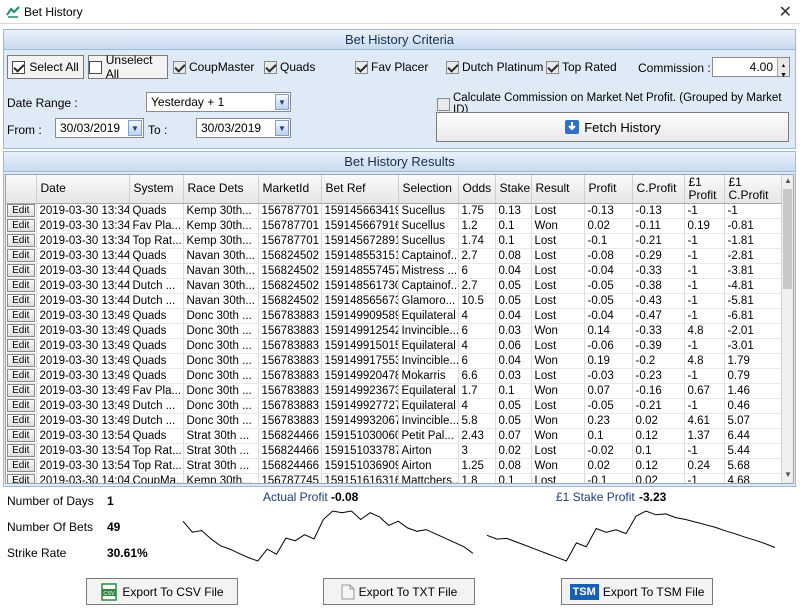 Image resolution: width=800 pixels, height=613 pixels. What do you see at coordinates (218, 102) in the screenshot?
I see `date-range-select: Yesterday + 1 ▼` at bounding box center [218, 102].